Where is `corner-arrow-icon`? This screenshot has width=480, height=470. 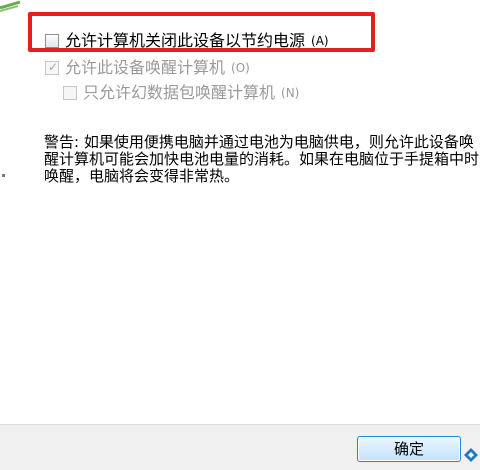
corner-arrow-icon is located at coordinates (471, 455).